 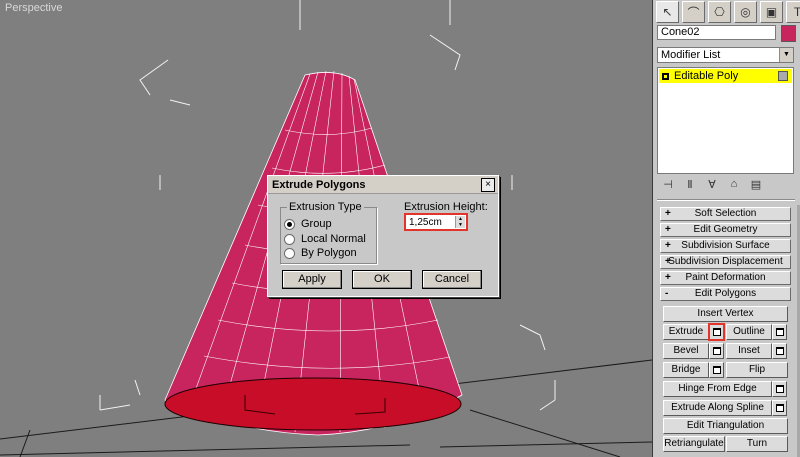 I want to click on flip-button: Flip, so click(x=757, y=370).